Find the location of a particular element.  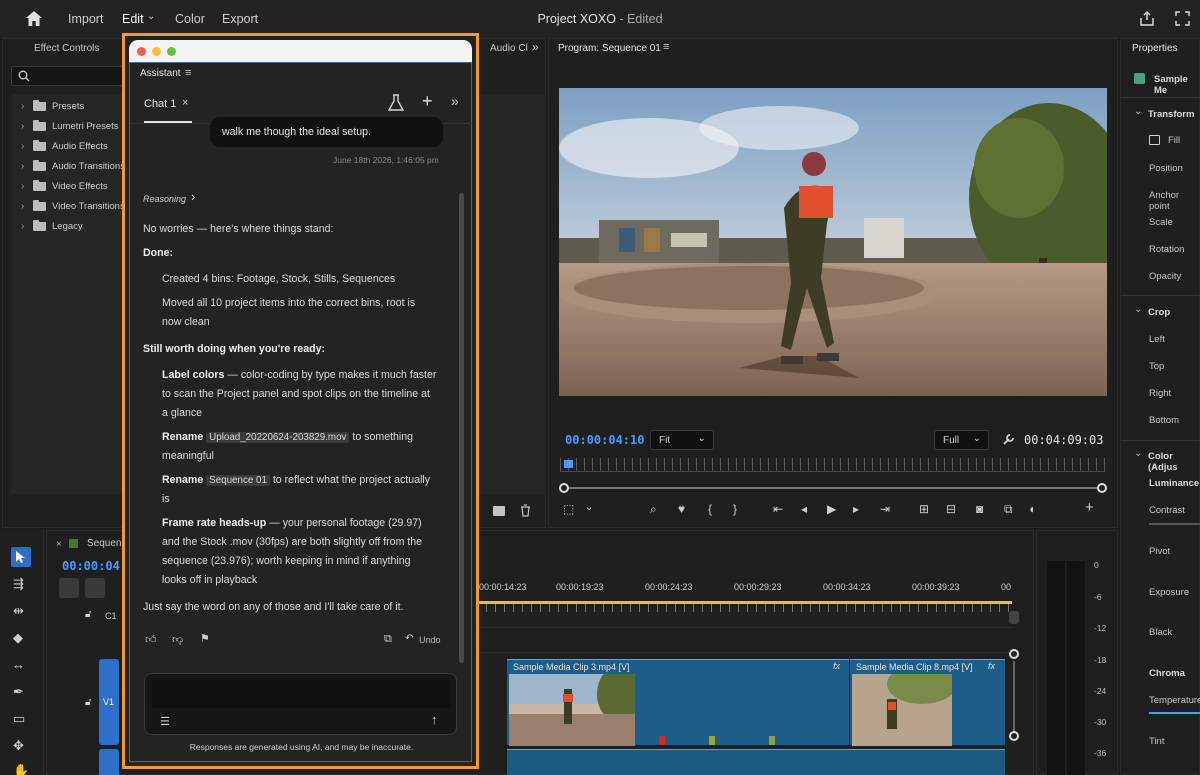

mark-in-icon: { is located at coordinates (710, 509).